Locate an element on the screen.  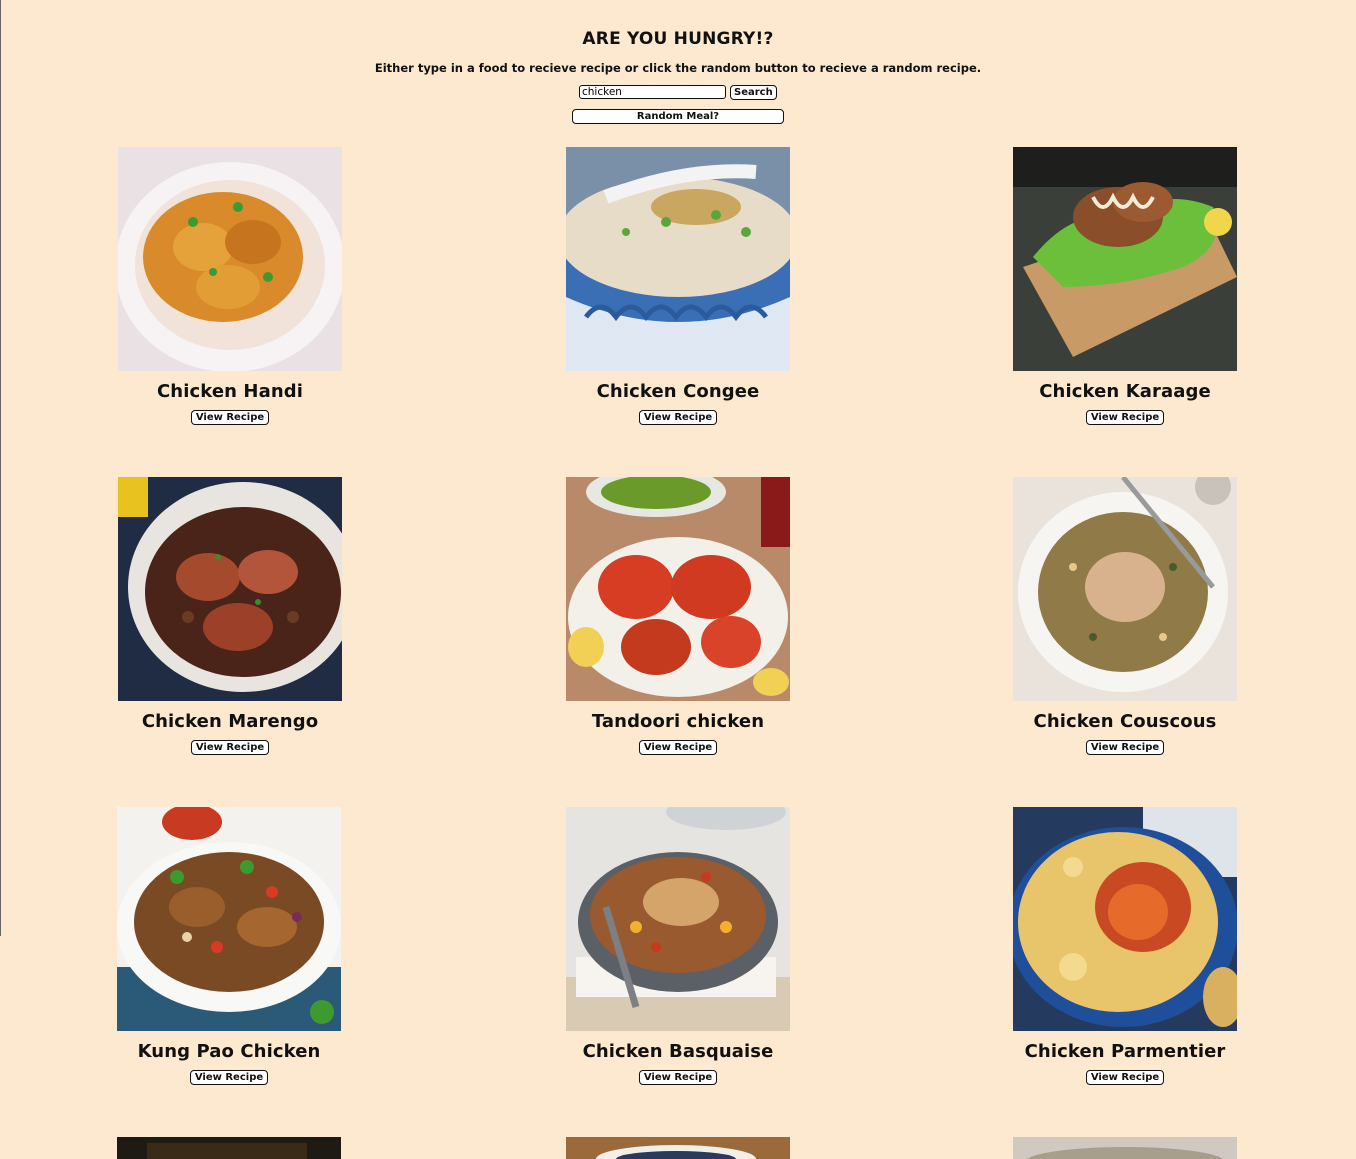
page-title: ARE YOU HUNGRY!? is located at coordinates (678, 39).